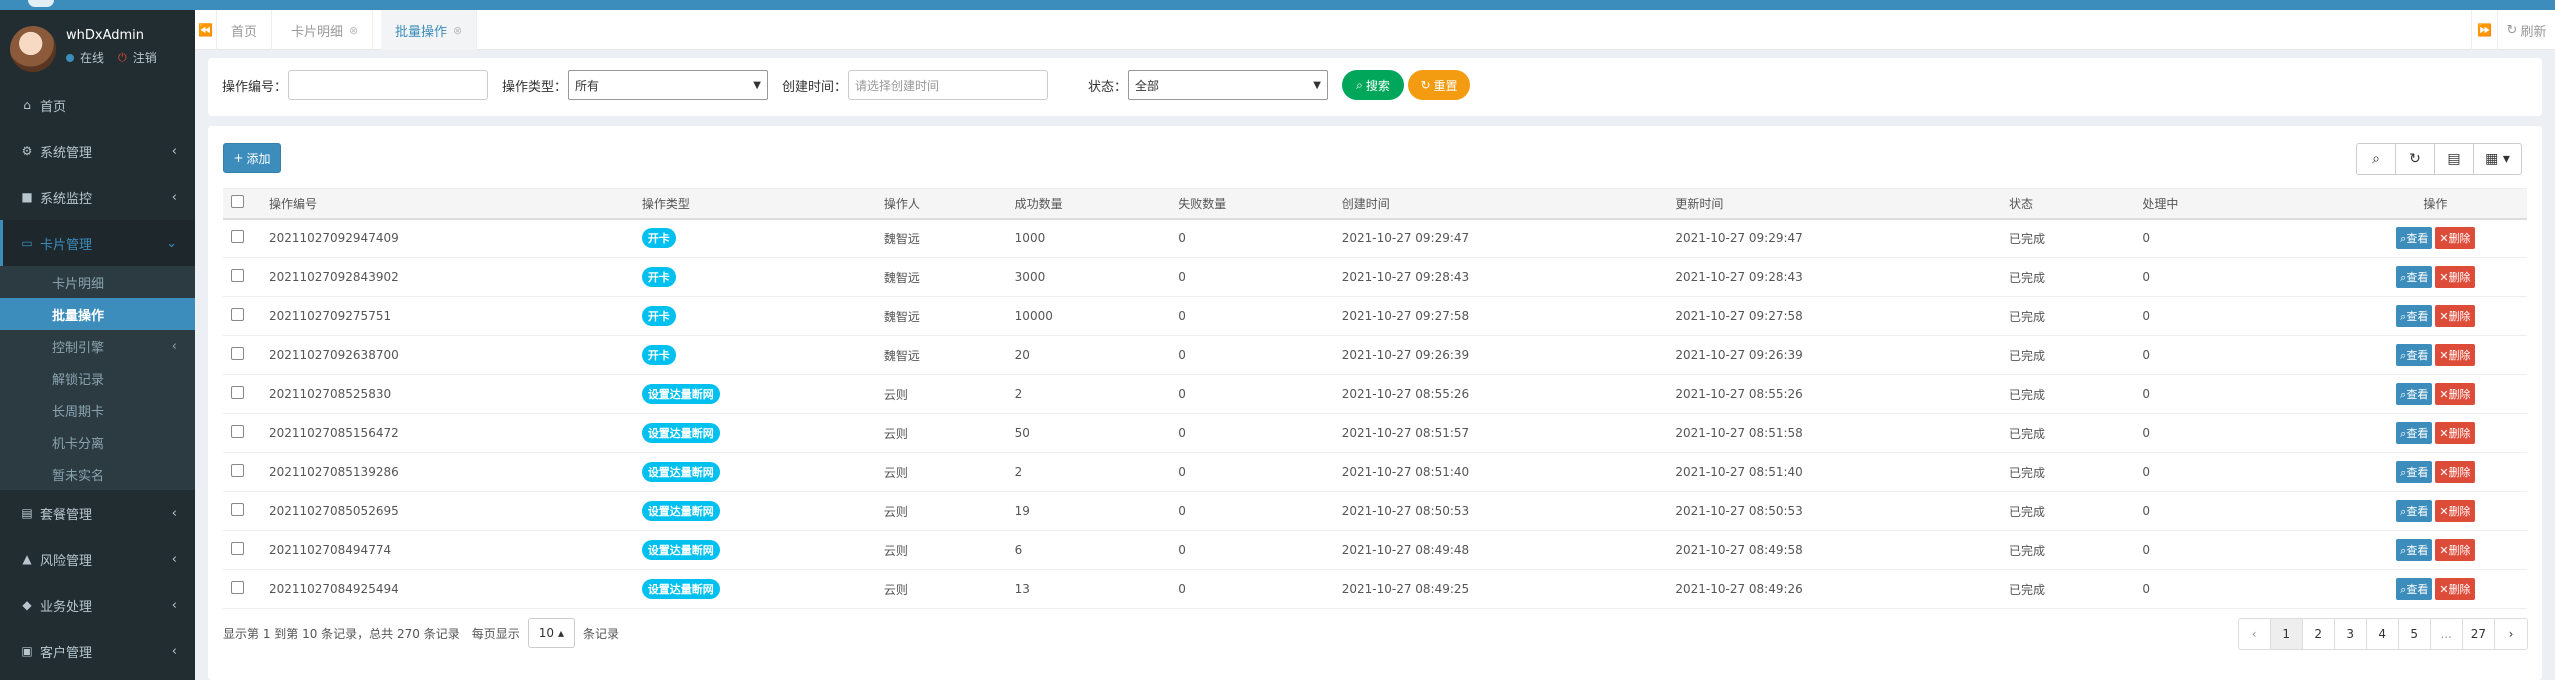 This screenshot has width=2555, height=680. Describe the element at coordinates (2239, 204) in the screenshot. I see `column-header: 处理中` at that location.